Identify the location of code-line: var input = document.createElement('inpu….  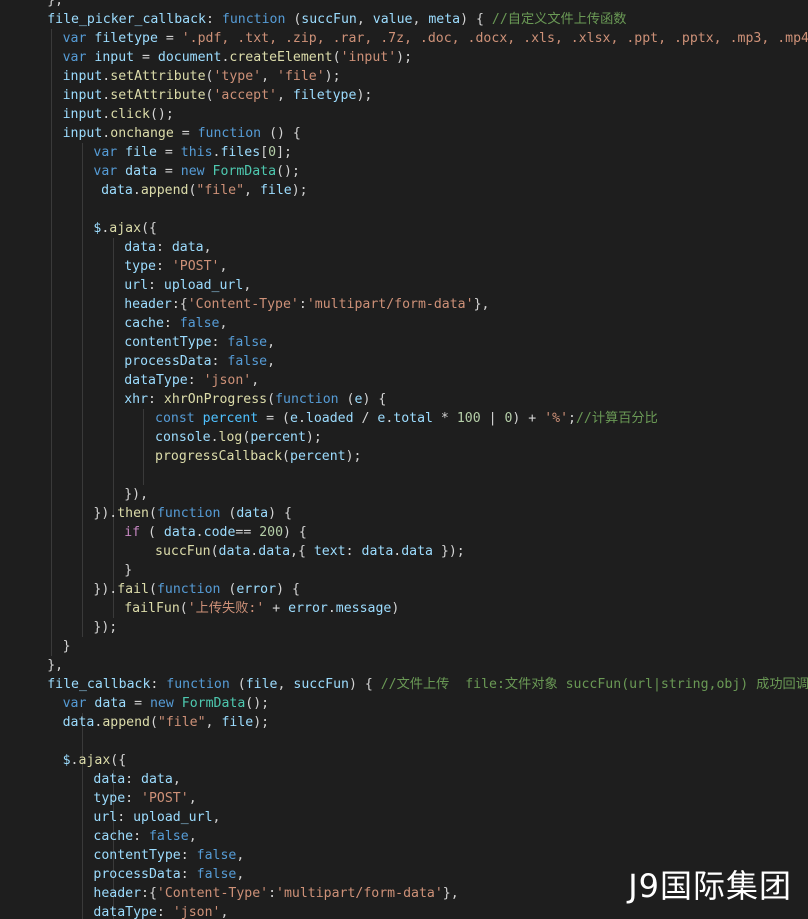
(237, 57).